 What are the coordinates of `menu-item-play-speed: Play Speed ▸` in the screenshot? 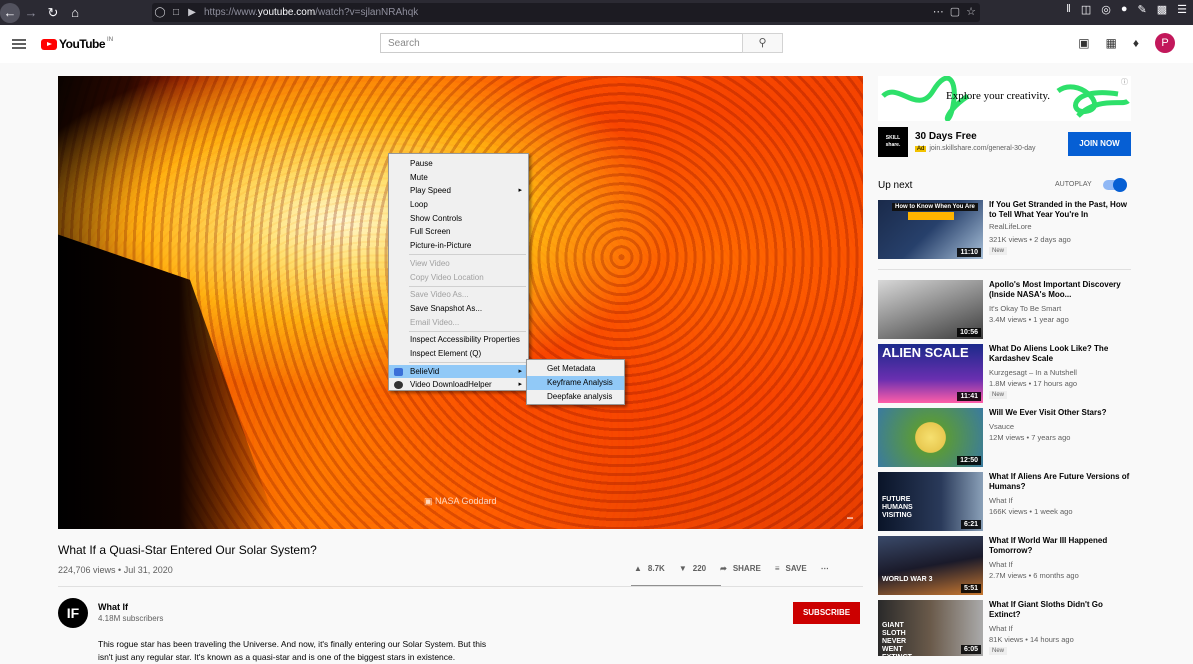 It's located at (458, 191).